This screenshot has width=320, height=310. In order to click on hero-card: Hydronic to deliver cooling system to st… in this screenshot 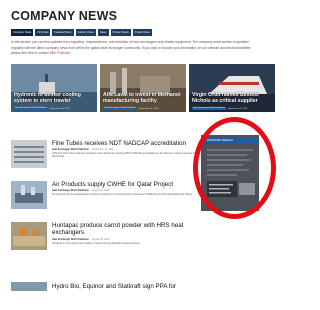, I will do `click(54, 88)`.